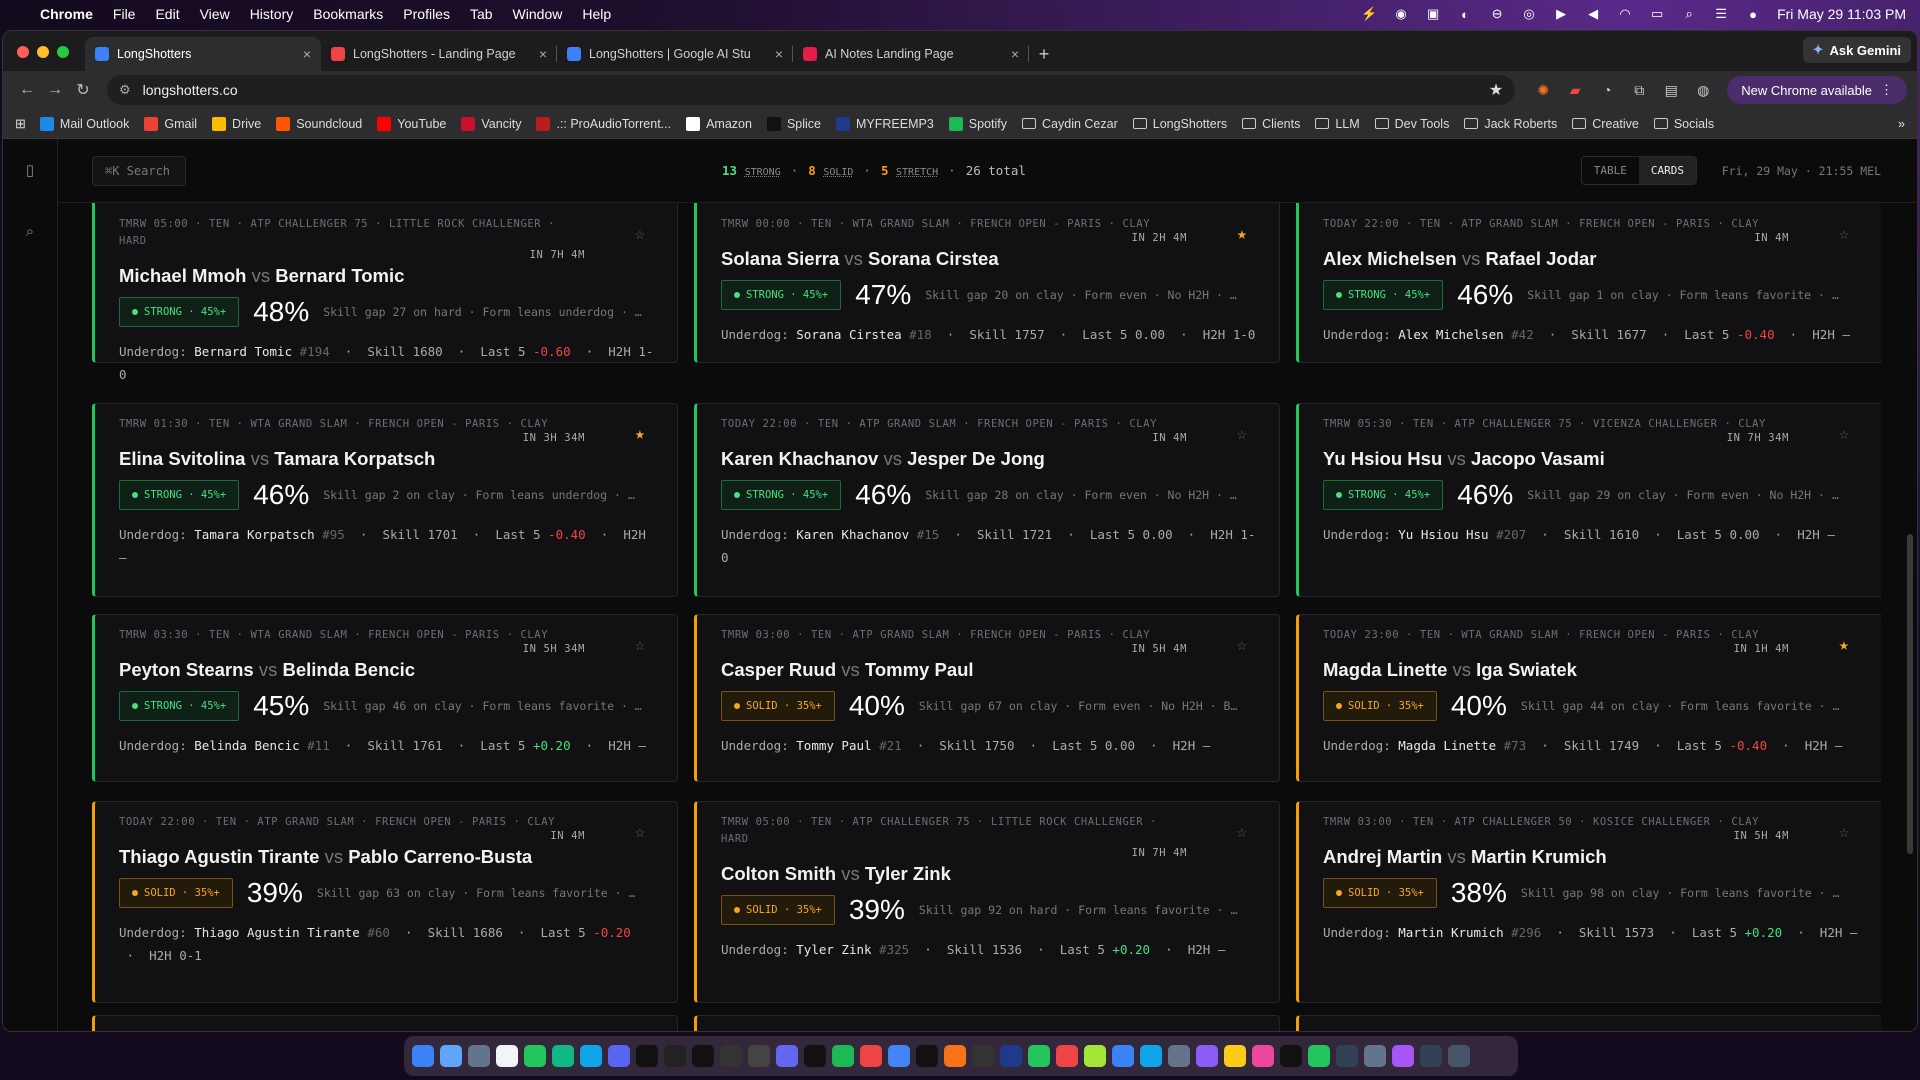 This screenshot has width=1920, height=1080. Describe the element at coordinates (977, 123) in the screenshot. I see `bookmark-item: Spotify` at that location.